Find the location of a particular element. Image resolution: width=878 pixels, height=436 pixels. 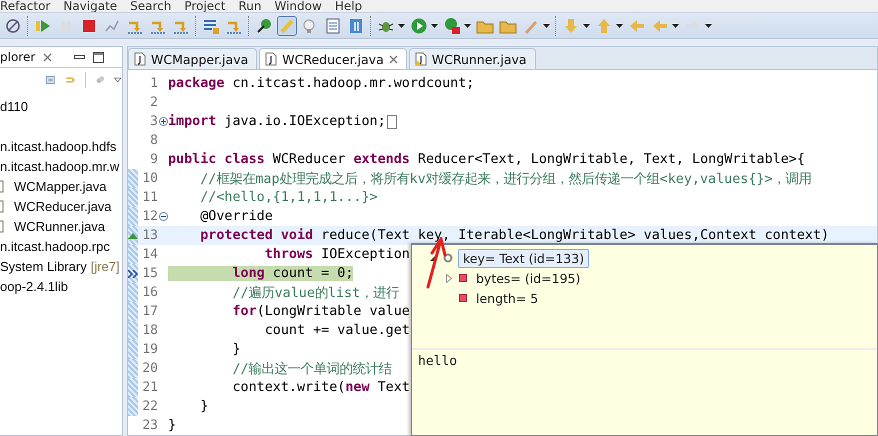

menu-item: Navigate is located at coordinates (90, 6).